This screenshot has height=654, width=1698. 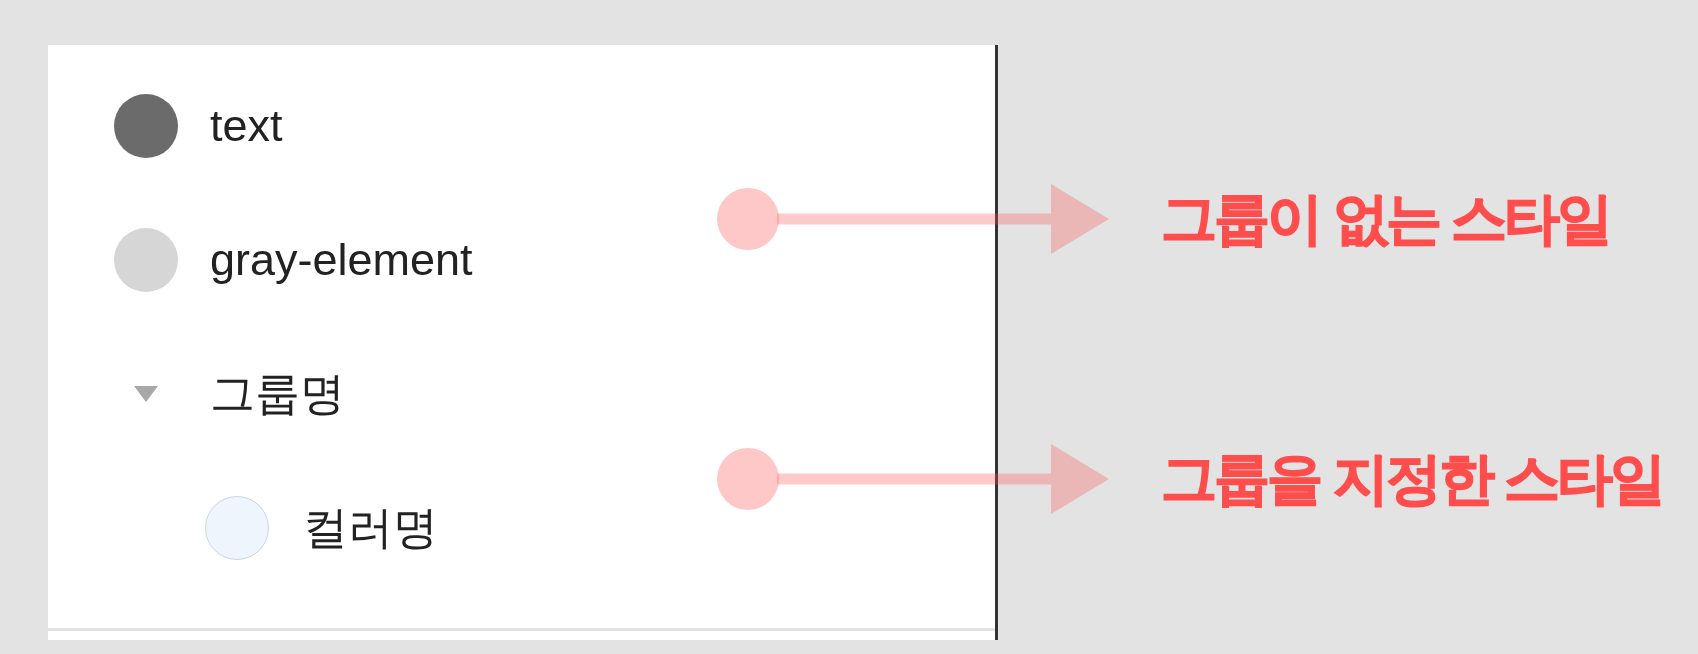 I want to click on style-name: gray-element, so click(x=341, y=260).